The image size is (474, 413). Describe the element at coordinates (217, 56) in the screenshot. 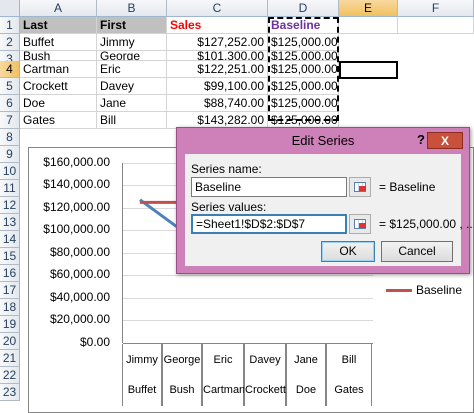

I see `cell-c3: $101,300.00` at that location.